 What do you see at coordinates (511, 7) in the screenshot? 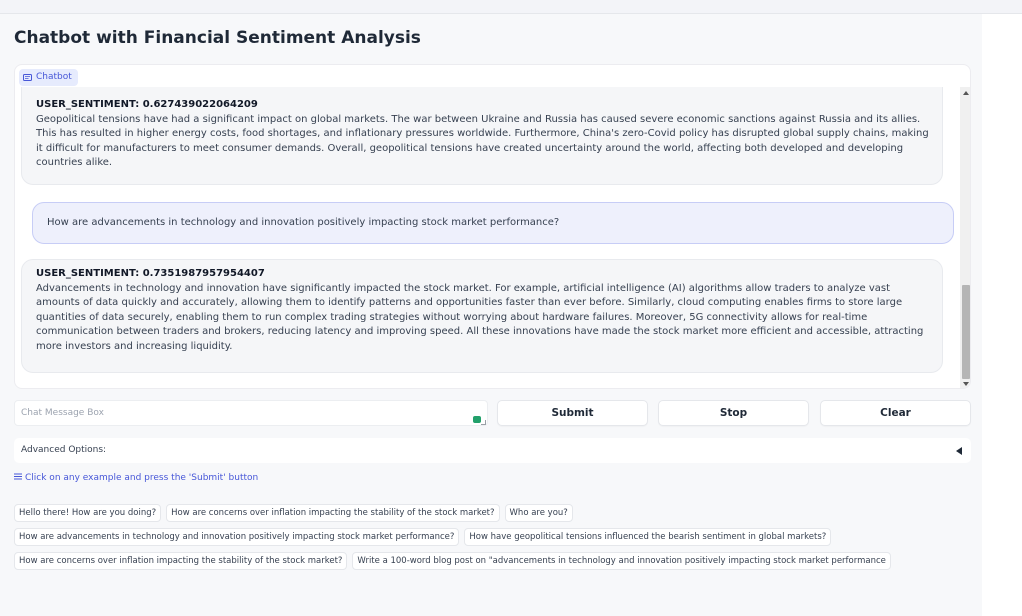
I see `top-strip` at bounding box center [511, 7].